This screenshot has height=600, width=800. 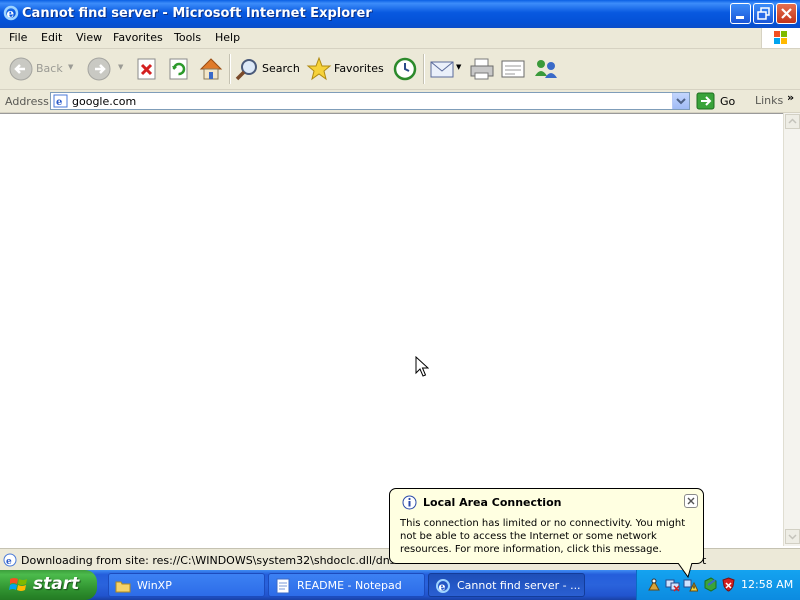 I want to click on search-button: Search, so click(x=267, y=69).